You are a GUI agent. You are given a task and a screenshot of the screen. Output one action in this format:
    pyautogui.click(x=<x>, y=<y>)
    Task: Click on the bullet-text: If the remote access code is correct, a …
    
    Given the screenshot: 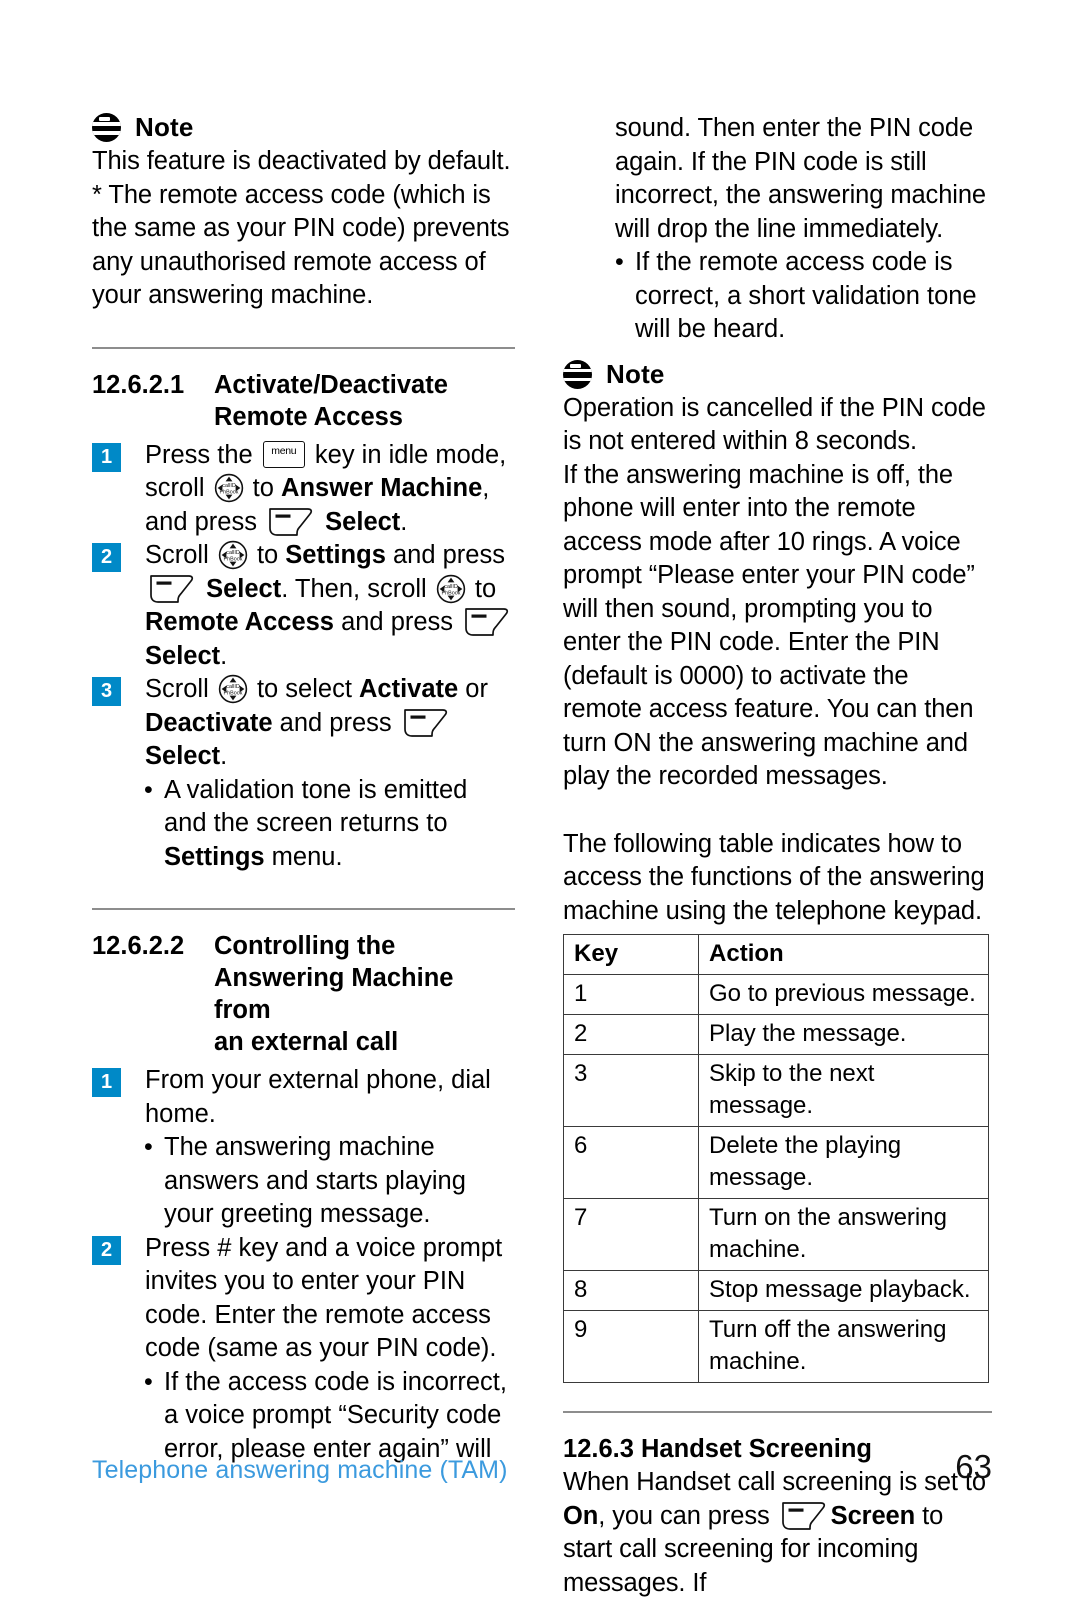 What is the action you would take?
    pyautogui.click(x=806, y=295)
    